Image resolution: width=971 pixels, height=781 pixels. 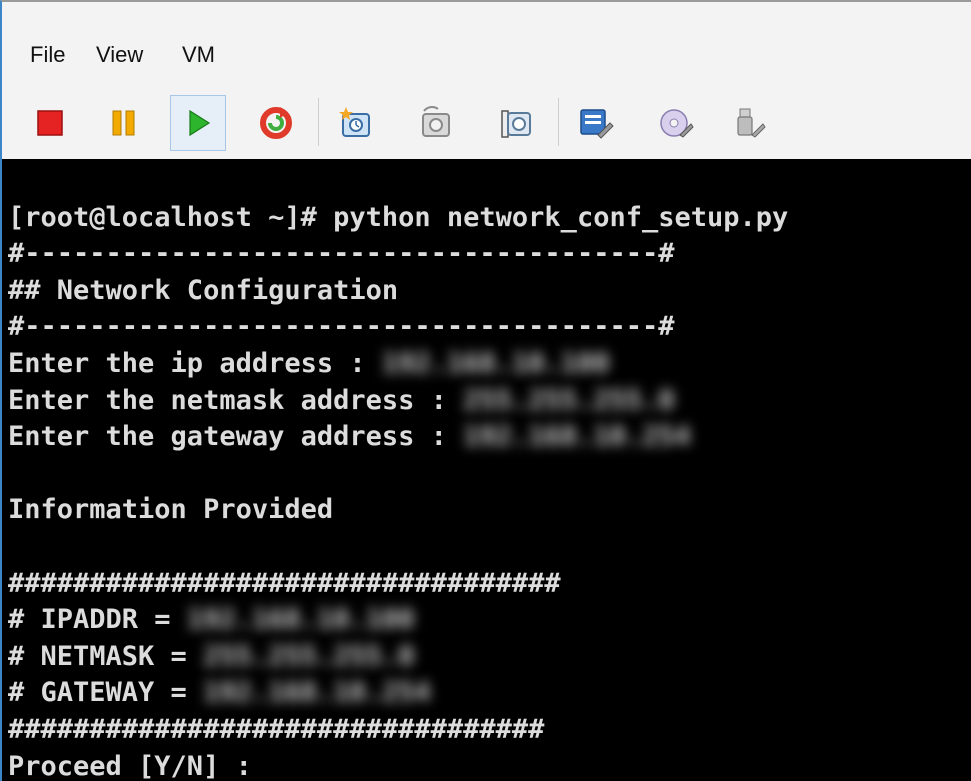 What do you see at coordinates (198, 55) in the screenshot?
I see `menu-vm: VM` at bounding box center [198, 55].